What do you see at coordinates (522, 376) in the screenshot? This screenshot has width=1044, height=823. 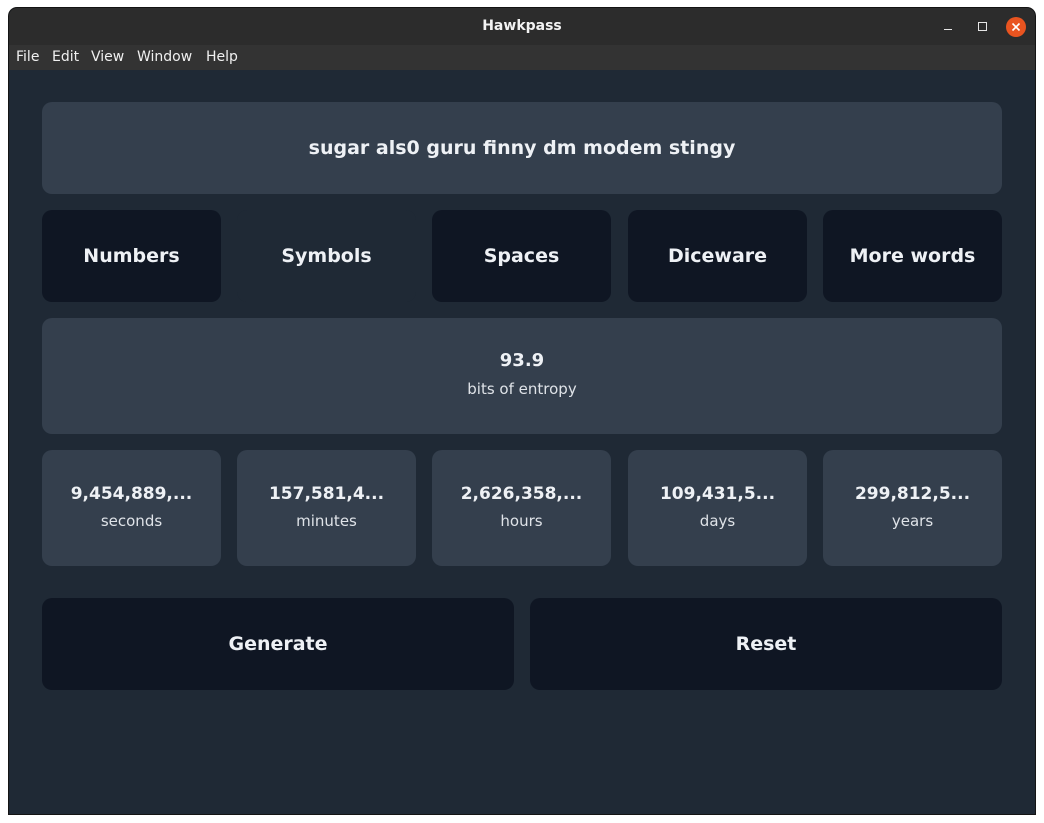 I see `entropy-panel: 93.9 bits of entropy` at bounding box center [522, 376].